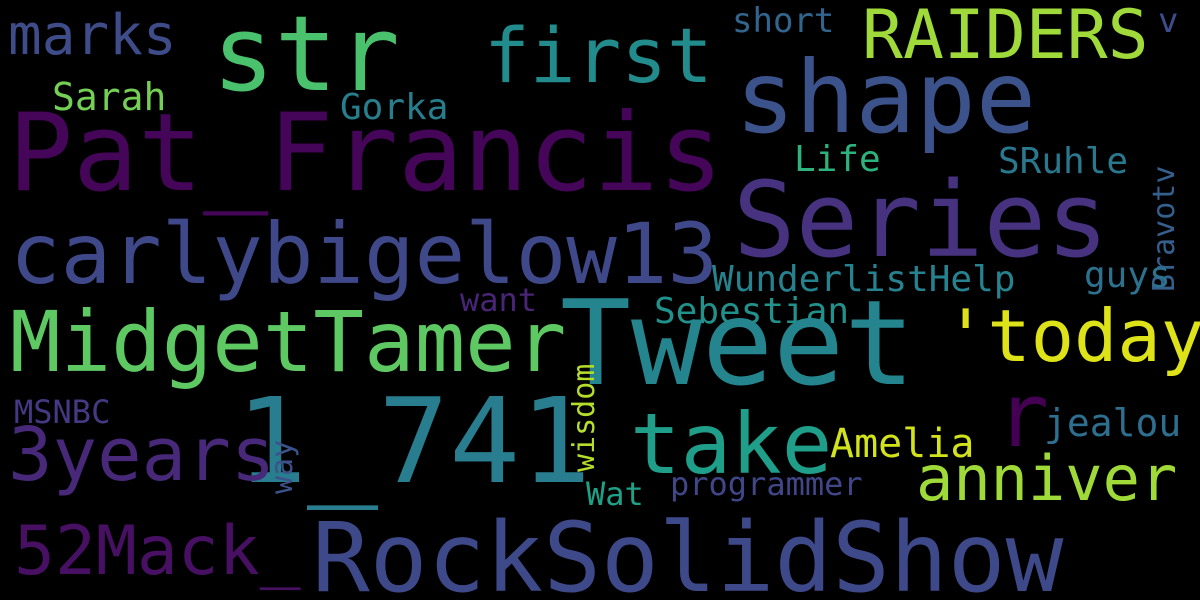 The width and height of the screenshot is (1200, 600). What do you see at coordinates (1127, 275) in the screenshot?
I see `word-guys: guys` at bounding box center [1127, 275].